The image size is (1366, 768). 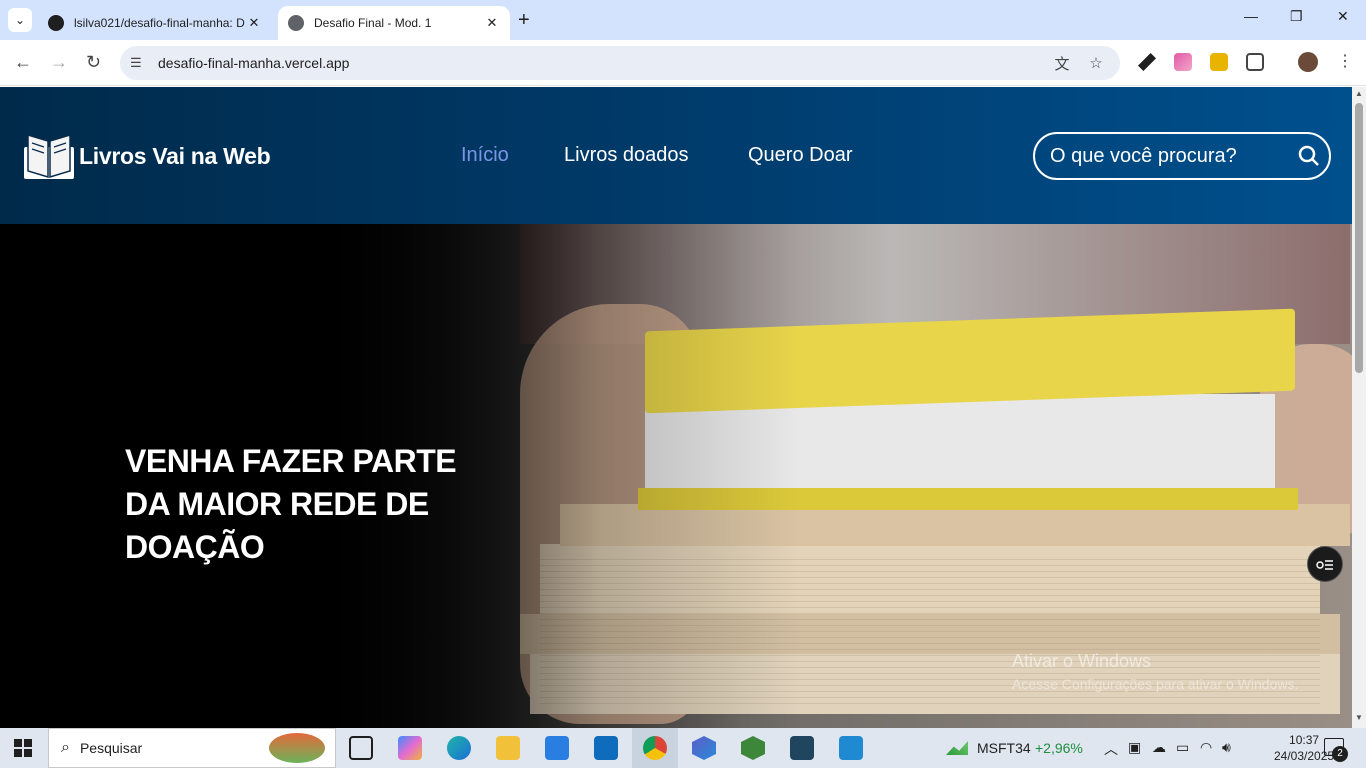 I want to click on url-text: desafio-final-manha.vercel.app, so click(x=605, y=63).